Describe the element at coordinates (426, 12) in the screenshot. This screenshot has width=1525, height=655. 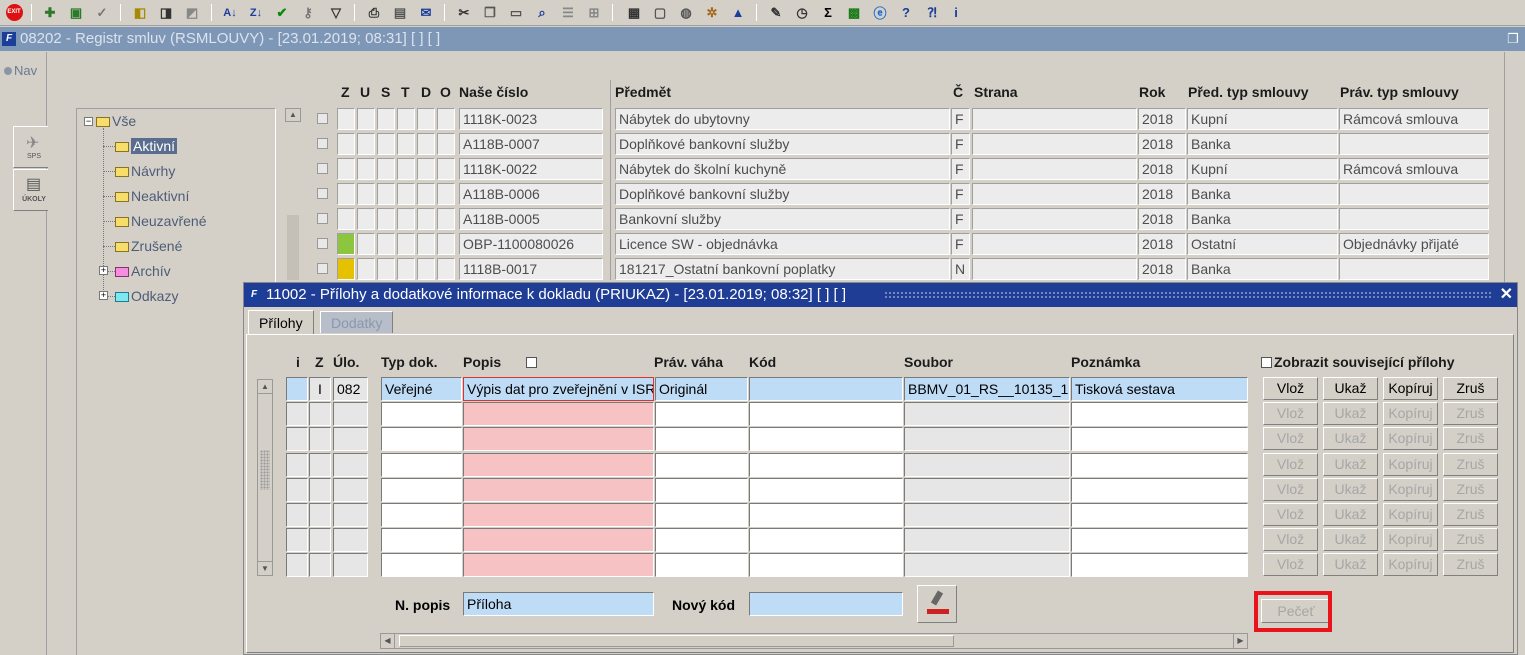
I see `mail-icon: ✉` at that location.